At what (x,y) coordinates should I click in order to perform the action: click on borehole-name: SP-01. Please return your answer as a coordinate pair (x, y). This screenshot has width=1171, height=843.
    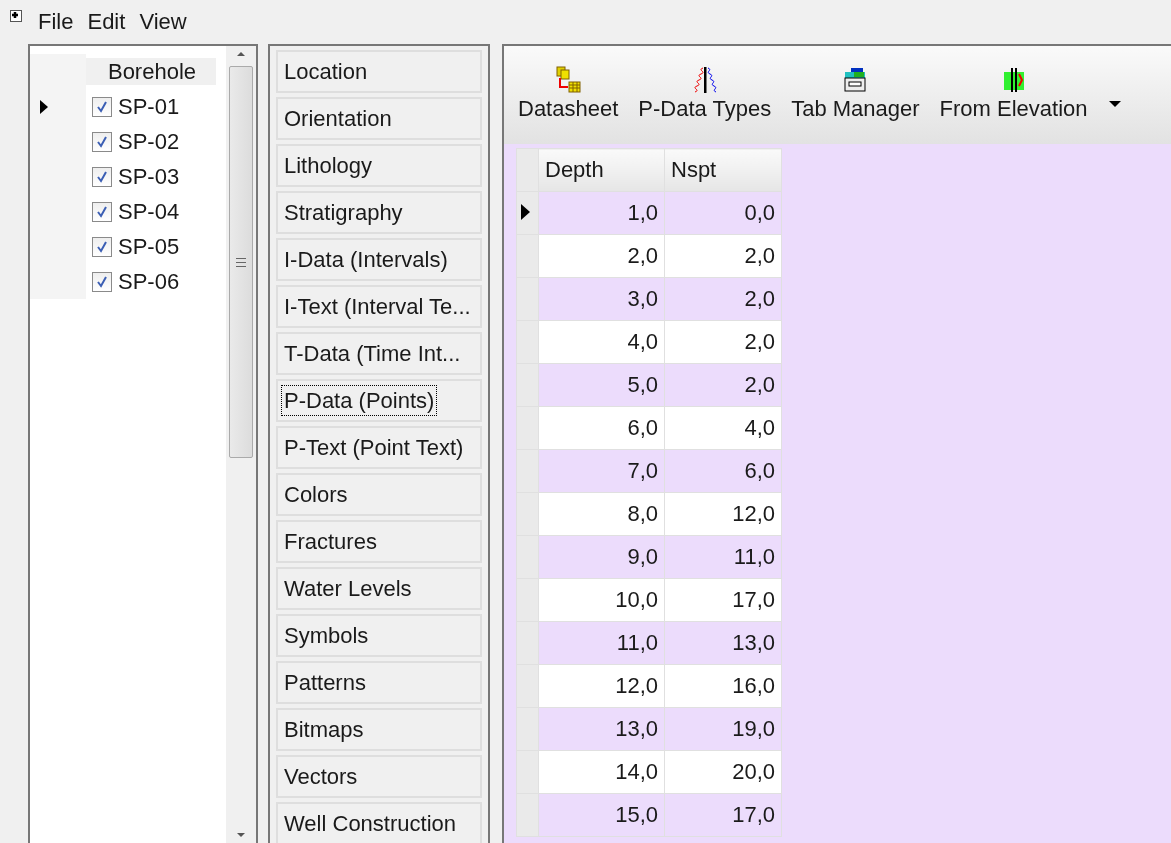
    Looking at the image, I should click on (149, 106).